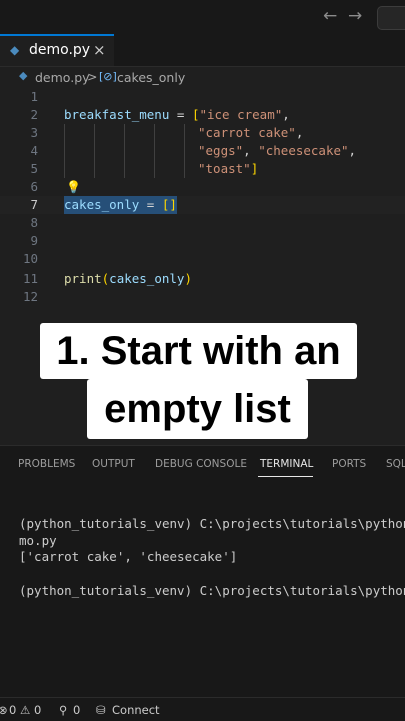 The height and width of the screenshot is (721, 405). I want to click on line-number: 11, so click(30, 278).